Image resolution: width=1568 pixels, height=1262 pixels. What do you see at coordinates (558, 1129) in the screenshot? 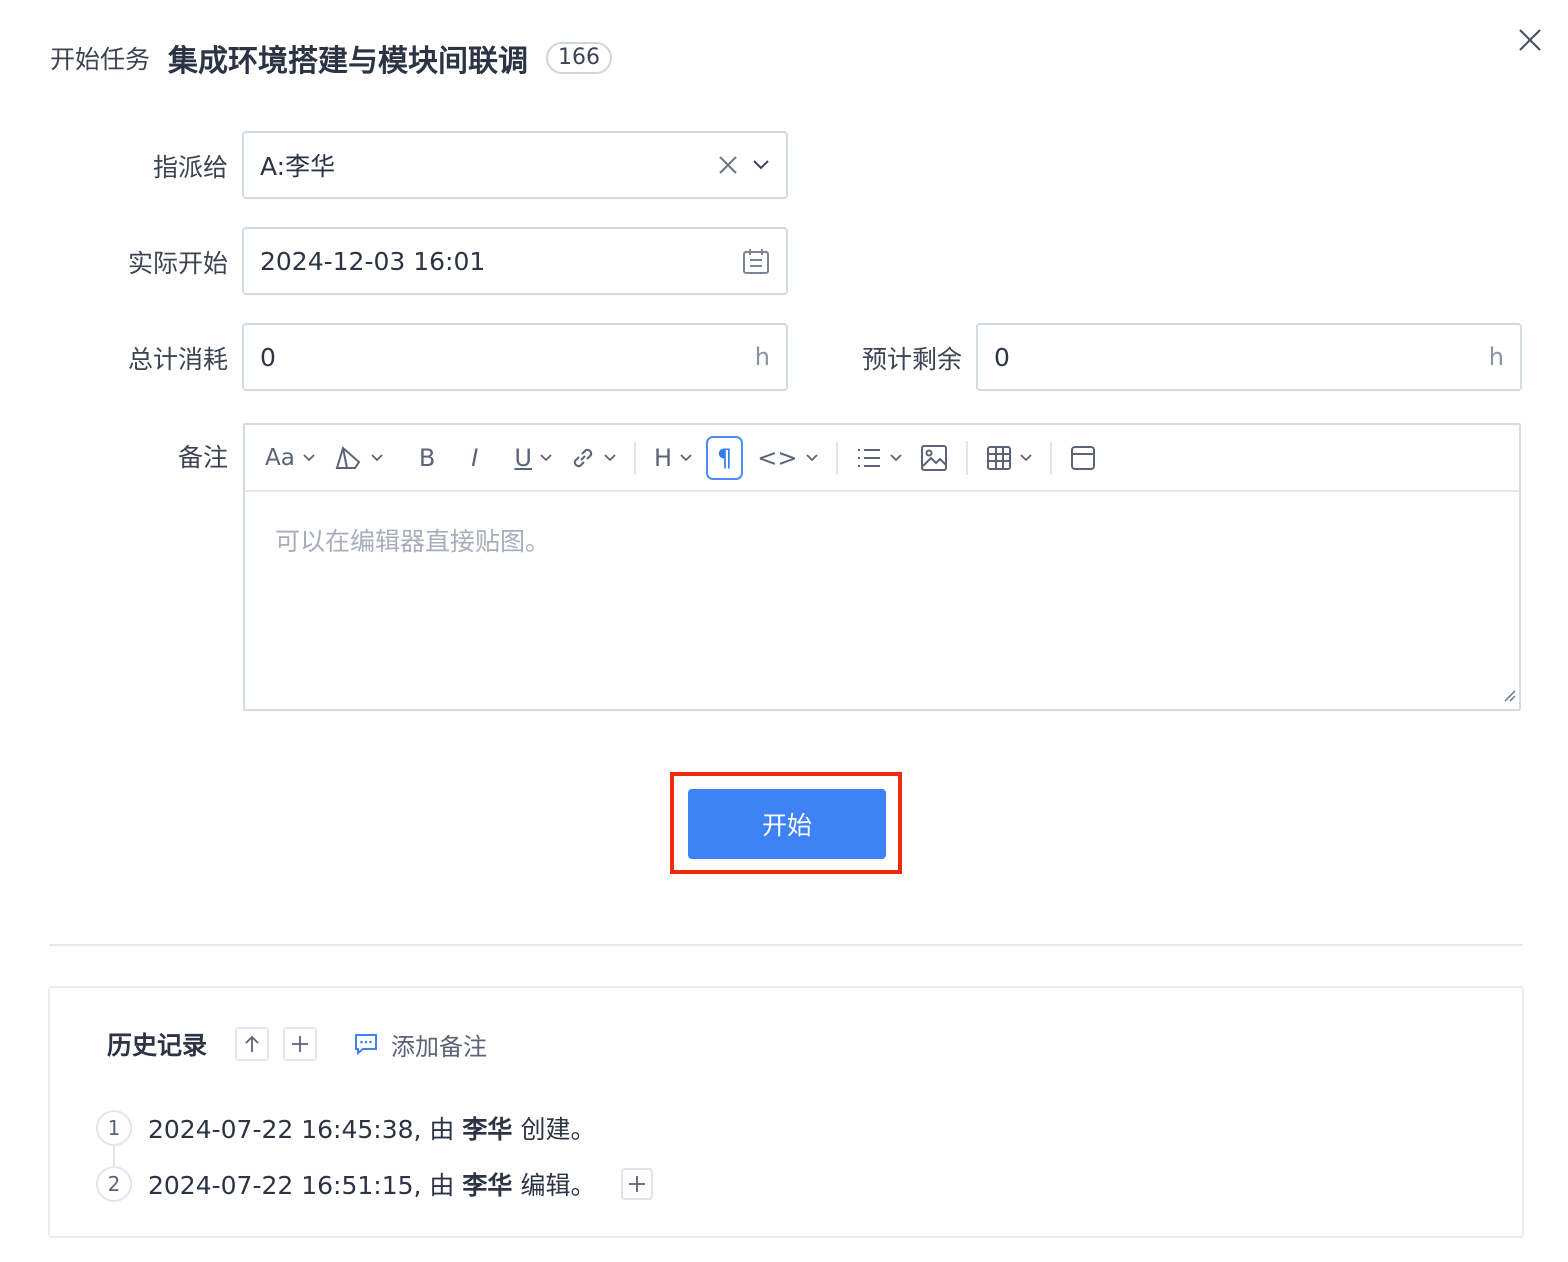
I see `history-item-action: 创建。` at bounding box center [558, 1129].